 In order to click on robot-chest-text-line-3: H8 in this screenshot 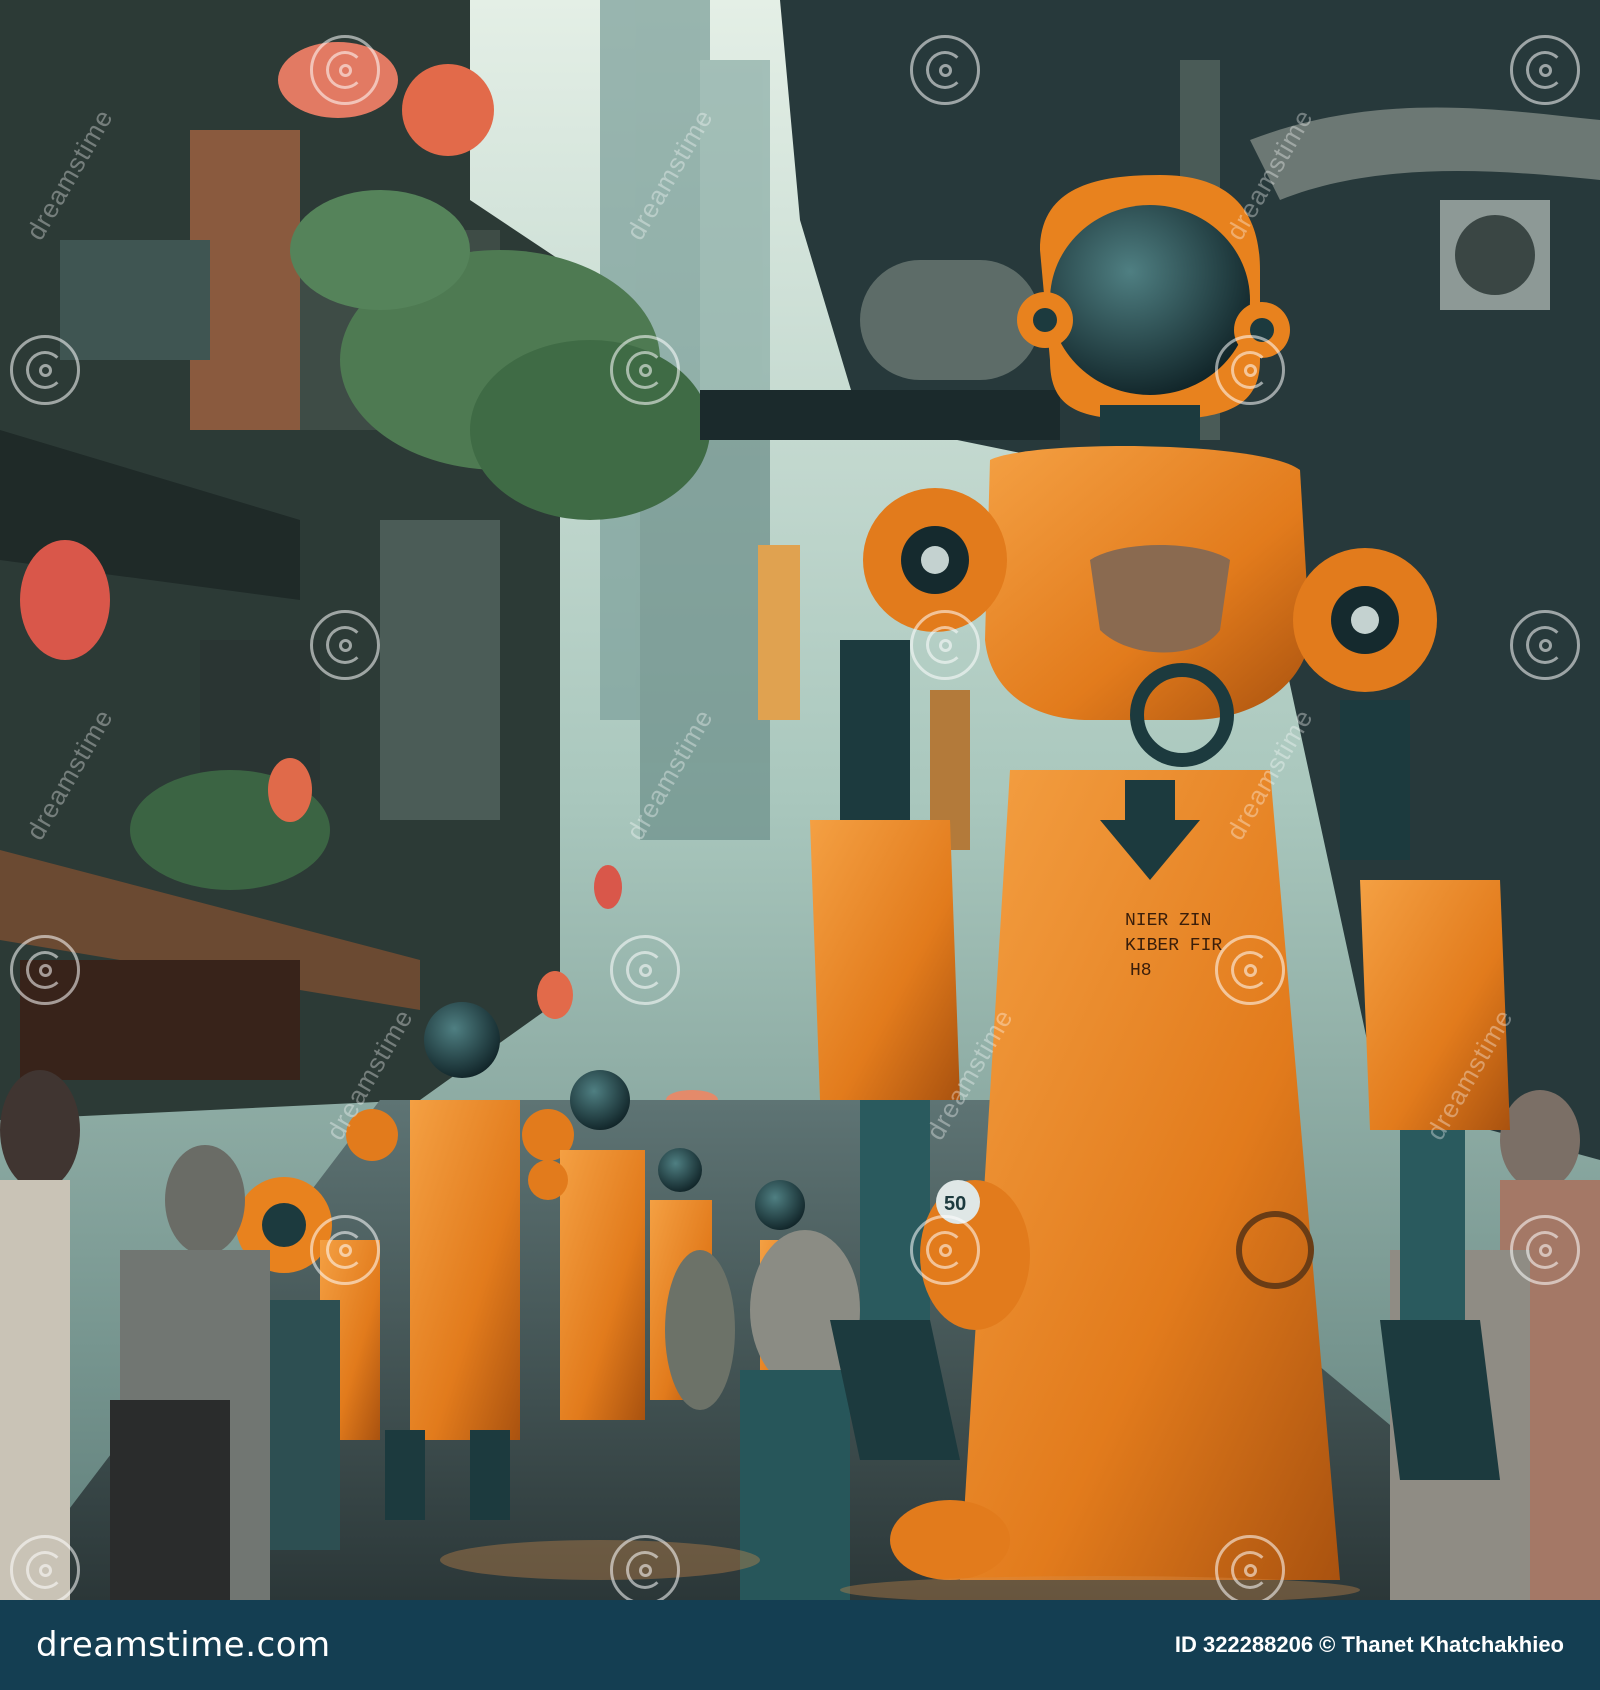, I will do `click(1141, 971)`.